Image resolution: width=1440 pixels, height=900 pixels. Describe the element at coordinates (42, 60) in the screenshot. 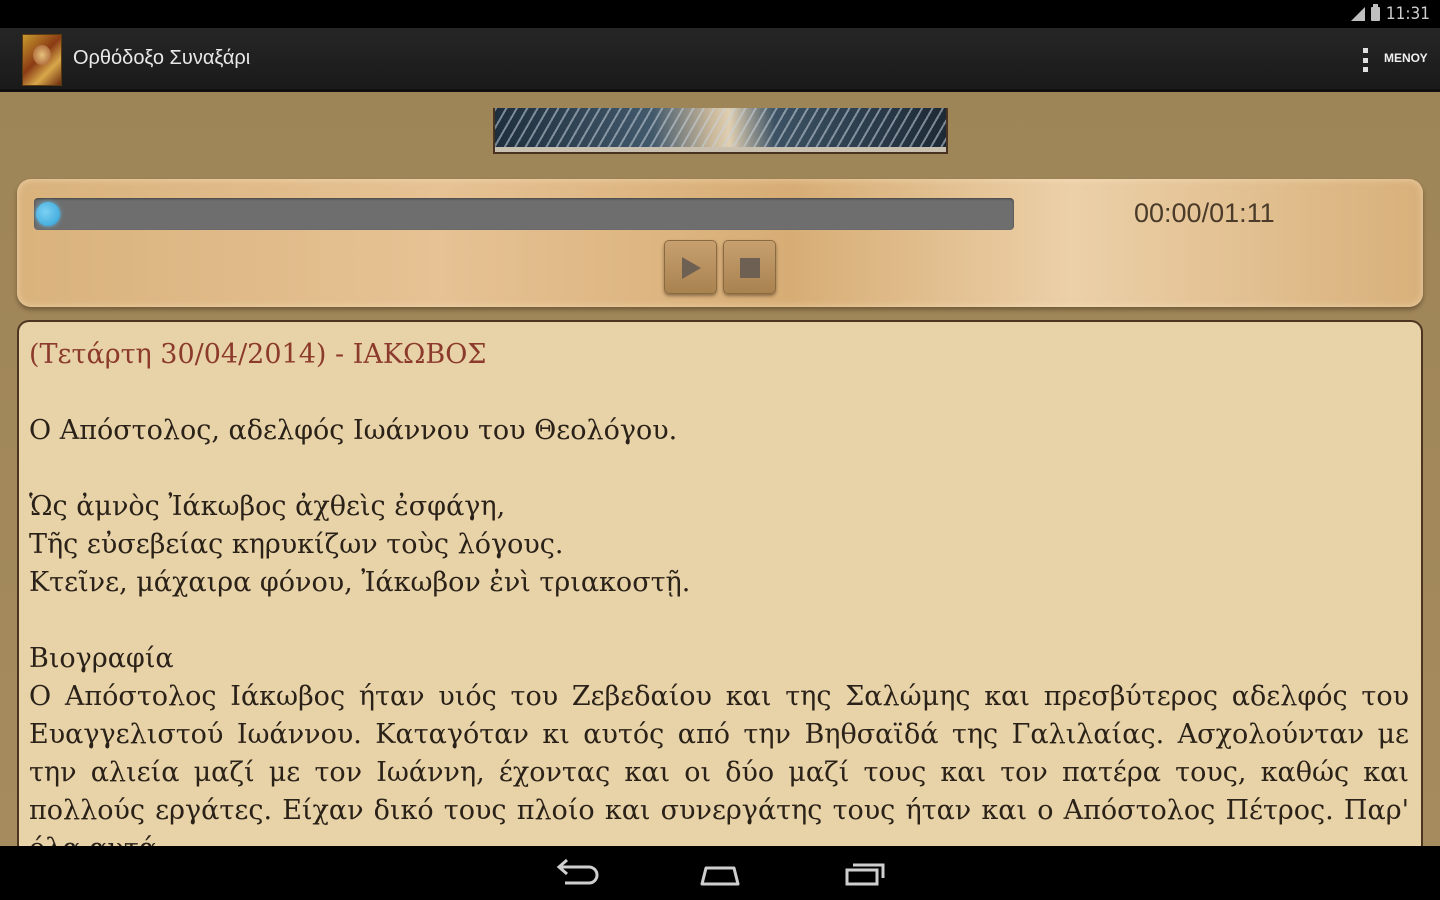

I see `app-icon` at that location.